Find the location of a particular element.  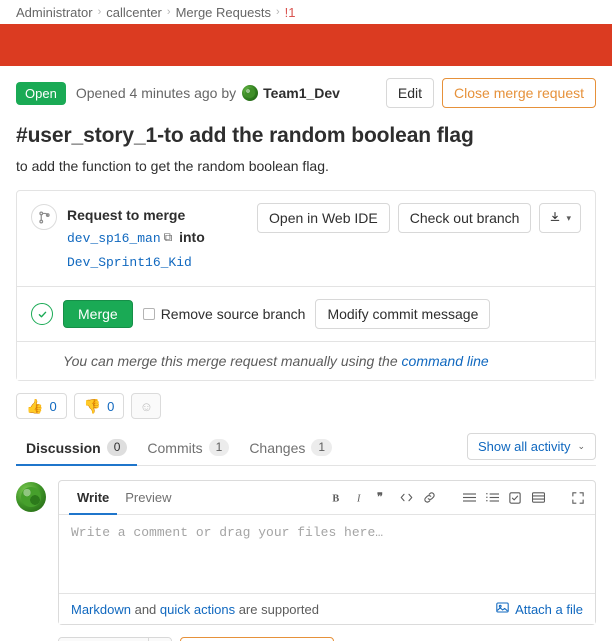

author-link: Team1_Dev is located at coordinates (301, 93).